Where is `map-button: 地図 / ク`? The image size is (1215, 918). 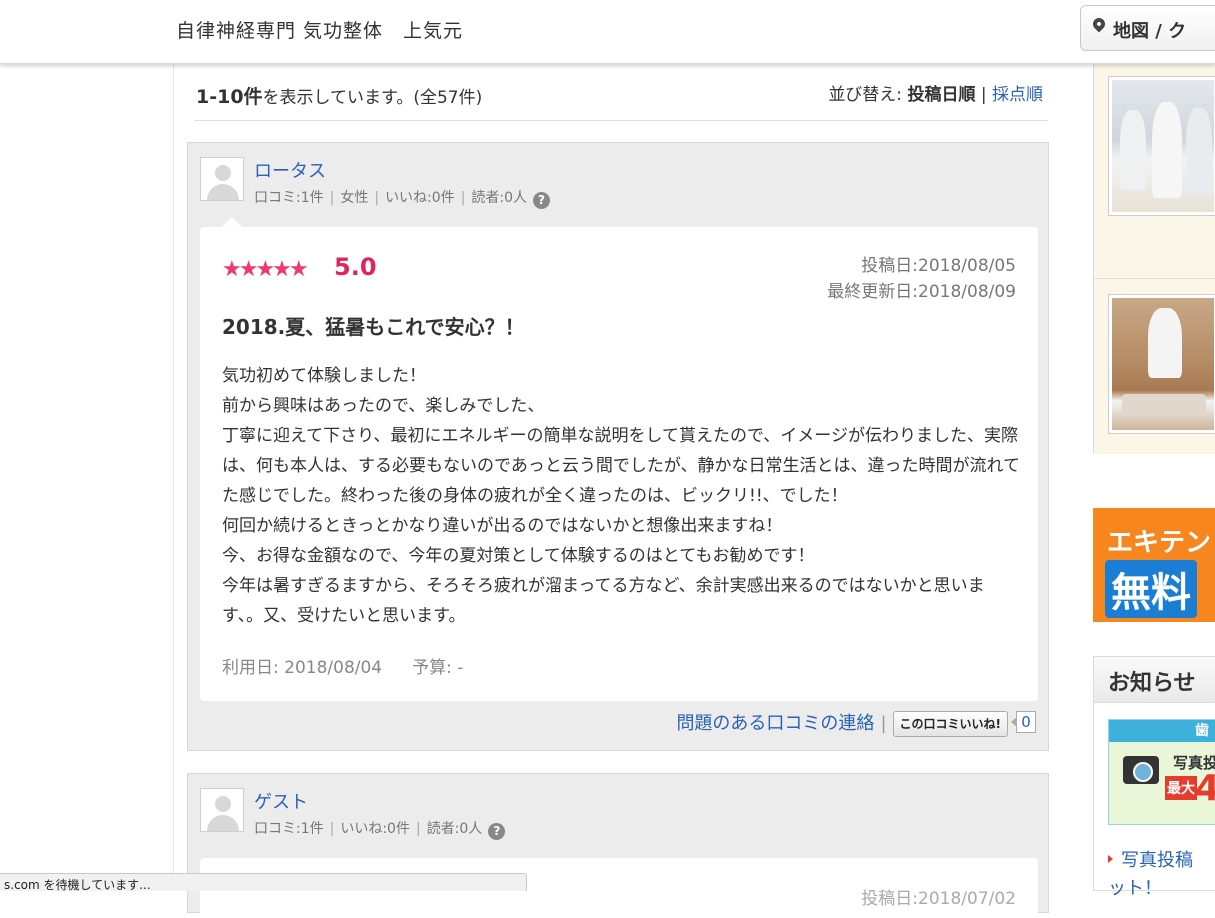 map-button: 地図 / ク is located at coordinates (1147, 28).